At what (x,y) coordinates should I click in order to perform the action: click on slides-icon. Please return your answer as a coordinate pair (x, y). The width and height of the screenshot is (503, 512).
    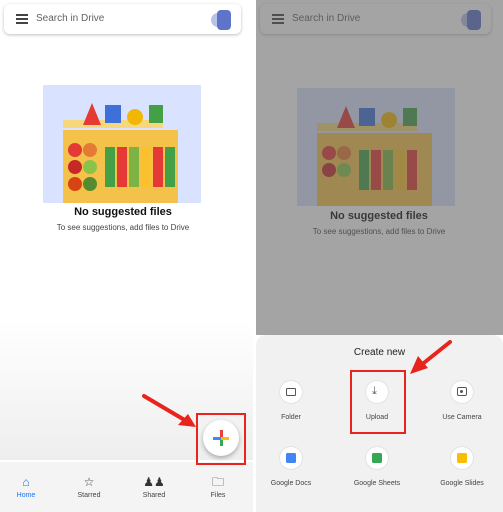
    Looking at the image, I should click on (462, 458).